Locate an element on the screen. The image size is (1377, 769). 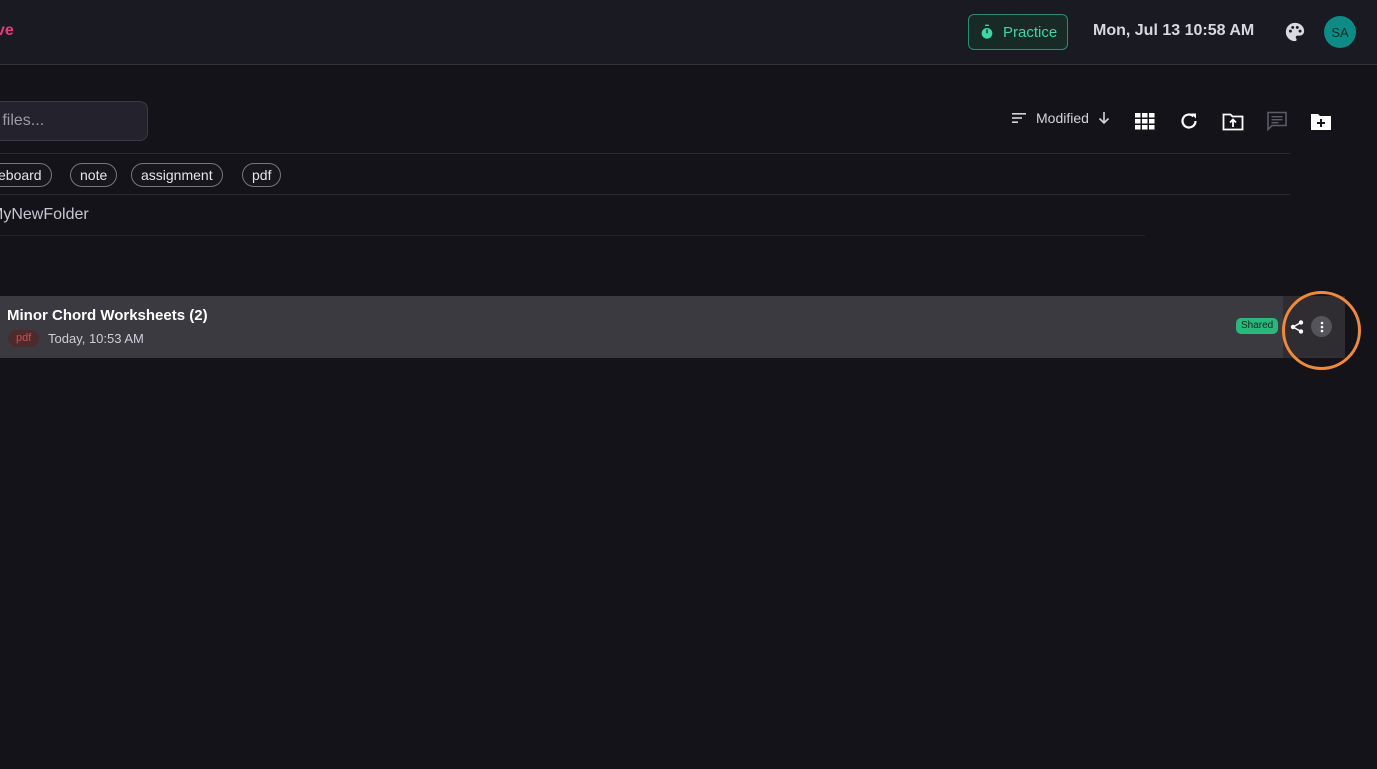
grid-view-icon is located at coordinates (1145, 121).